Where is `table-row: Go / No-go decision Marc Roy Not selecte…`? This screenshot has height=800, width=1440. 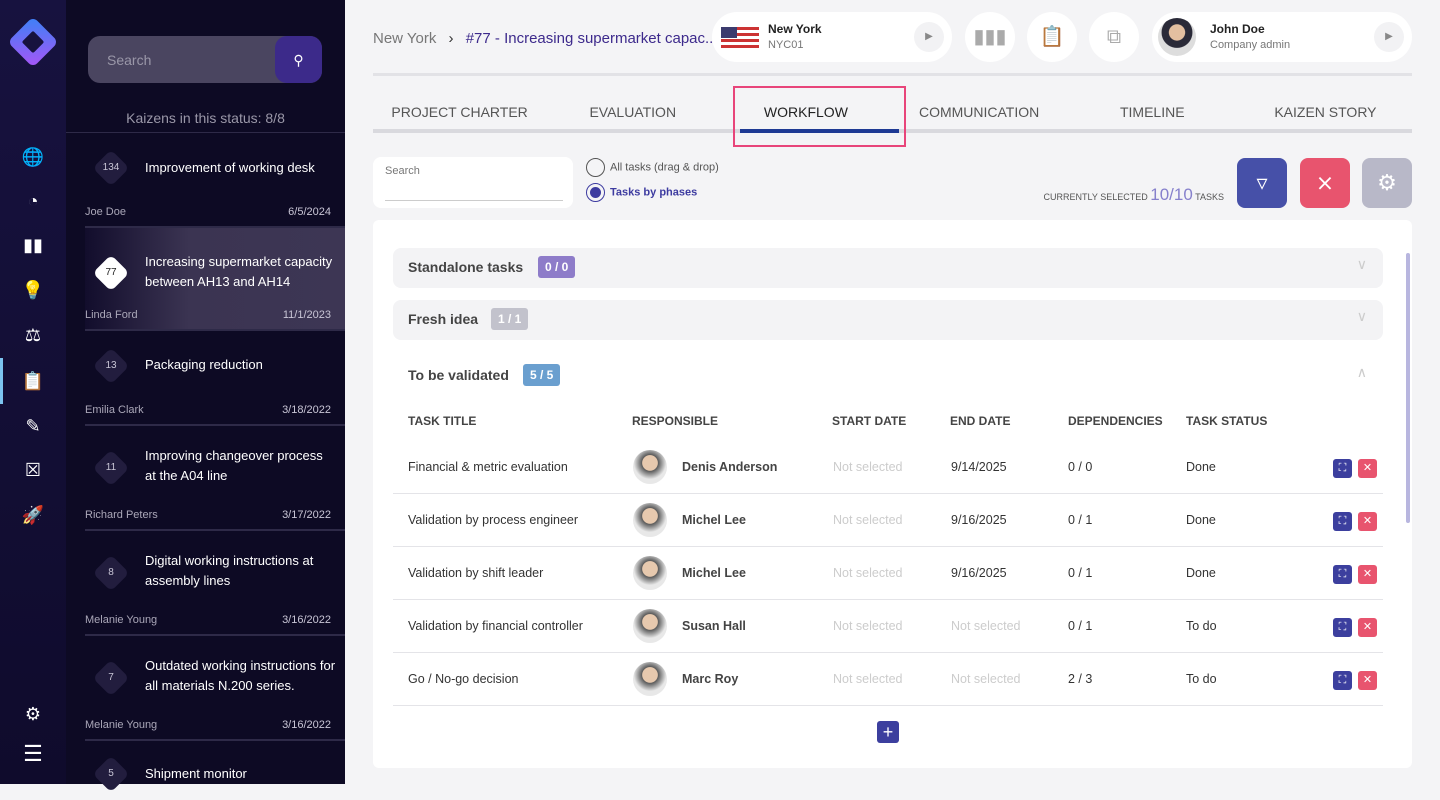 table-row: Go / No-go decision Marc Roy Not selecte… is located at coordinates (888, 679).